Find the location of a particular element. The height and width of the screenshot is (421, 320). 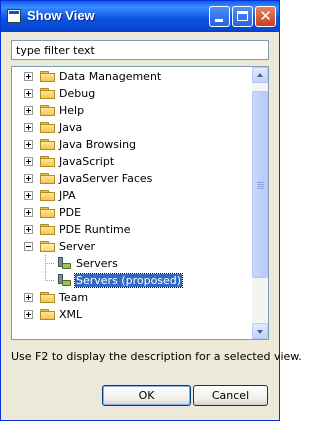

tree-item-xml: XML is located at coordinates (132, 314).